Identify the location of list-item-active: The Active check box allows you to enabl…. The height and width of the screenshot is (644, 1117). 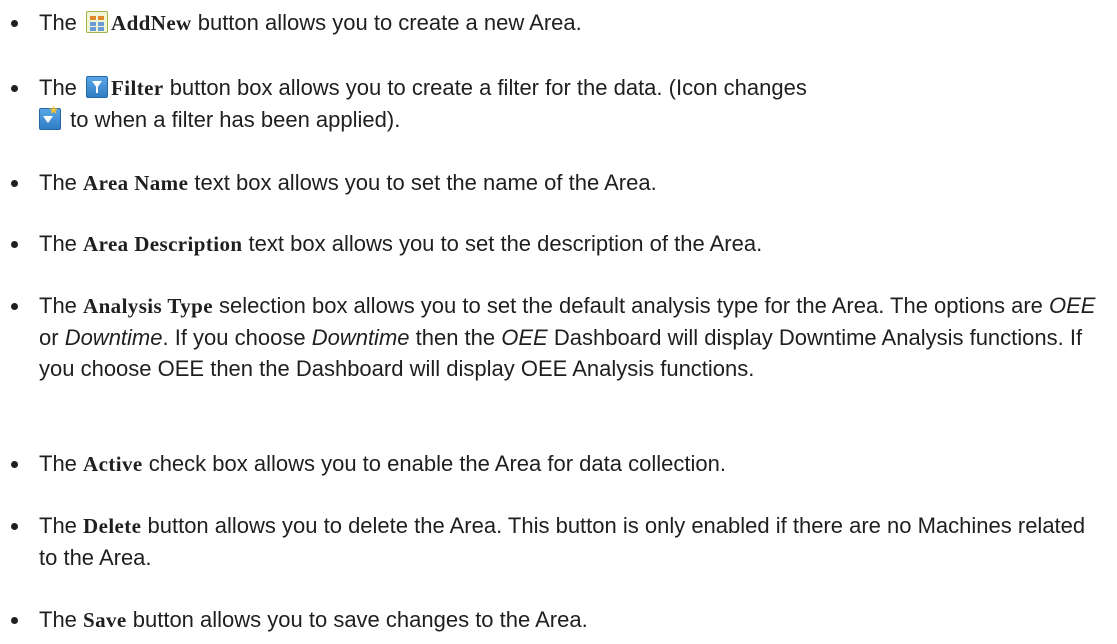
(560, 464).